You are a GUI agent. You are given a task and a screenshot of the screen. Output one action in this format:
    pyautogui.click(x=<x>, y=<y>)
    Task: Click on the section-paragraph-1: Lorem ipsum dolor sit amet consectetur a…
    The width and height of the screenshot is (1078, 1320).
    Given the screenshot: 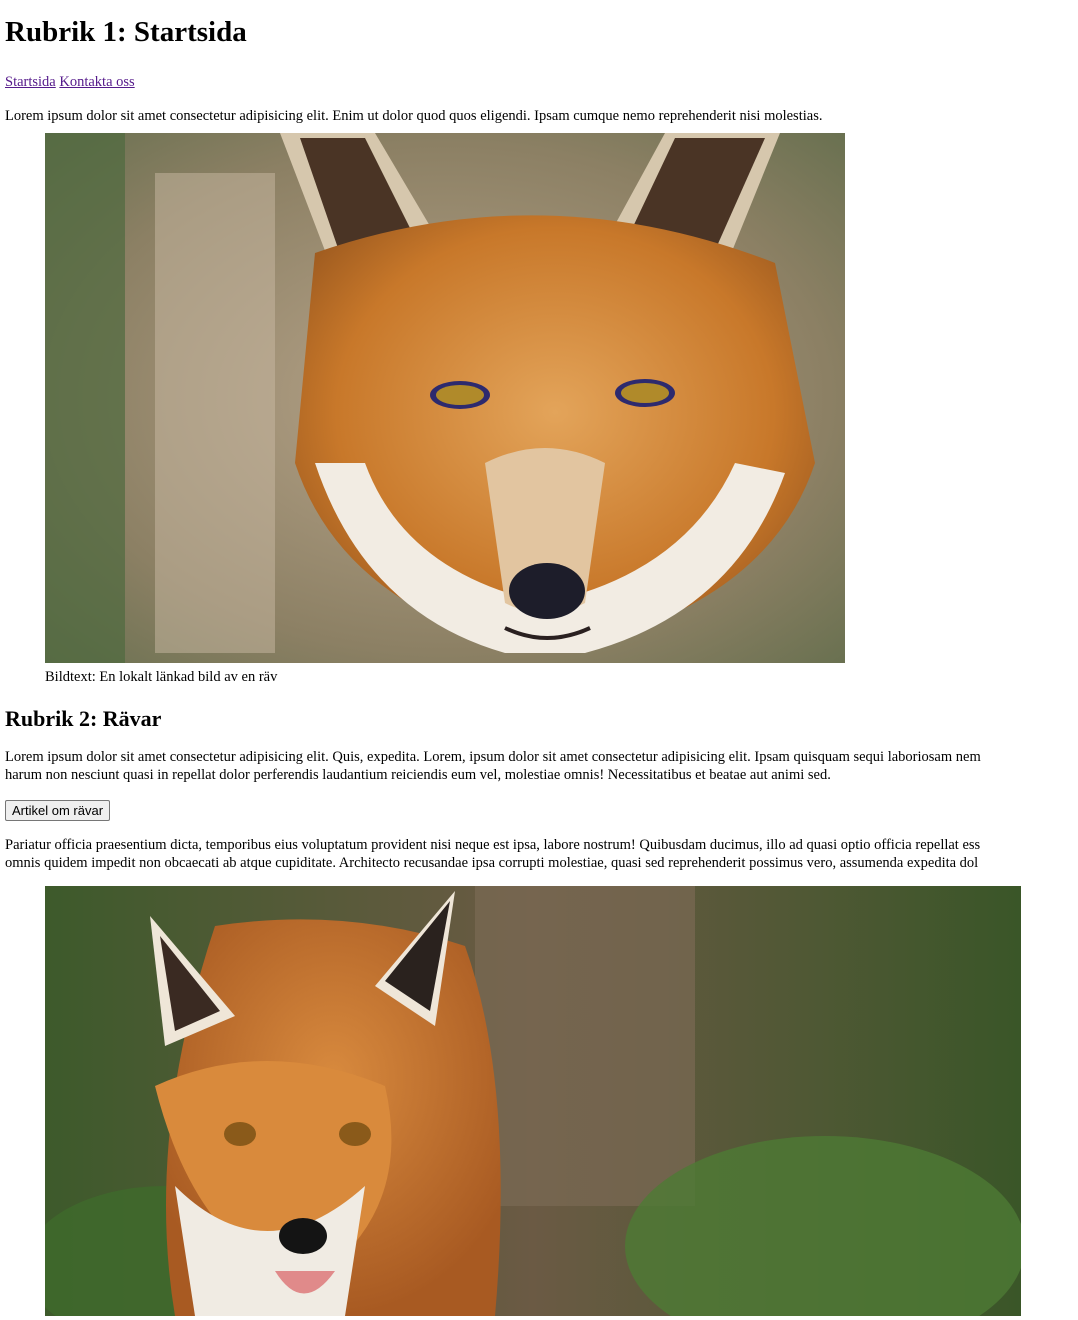 What is the action you would take?
    pyautogui.click(x=541, y=766)
    